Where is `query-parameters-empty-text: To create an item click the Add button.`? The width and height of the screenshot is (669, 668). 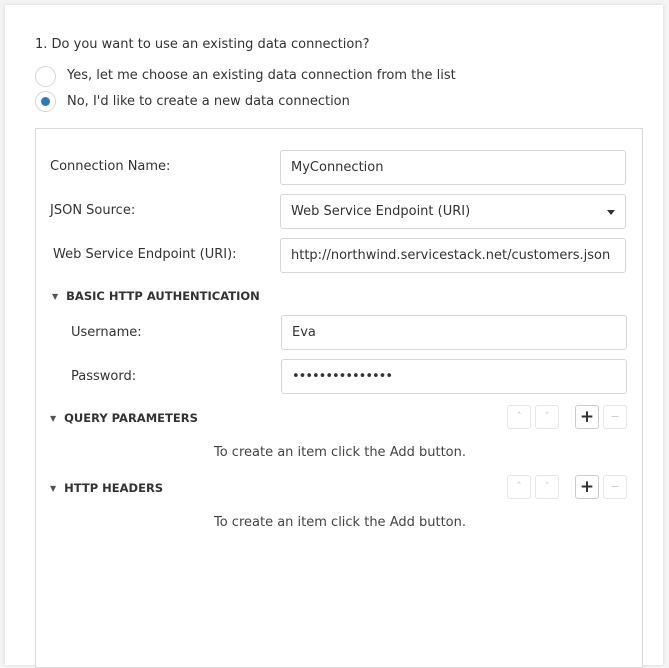
query-parameters-empty-text: To create an item click the Add button. is located at coordinates (339, 452).